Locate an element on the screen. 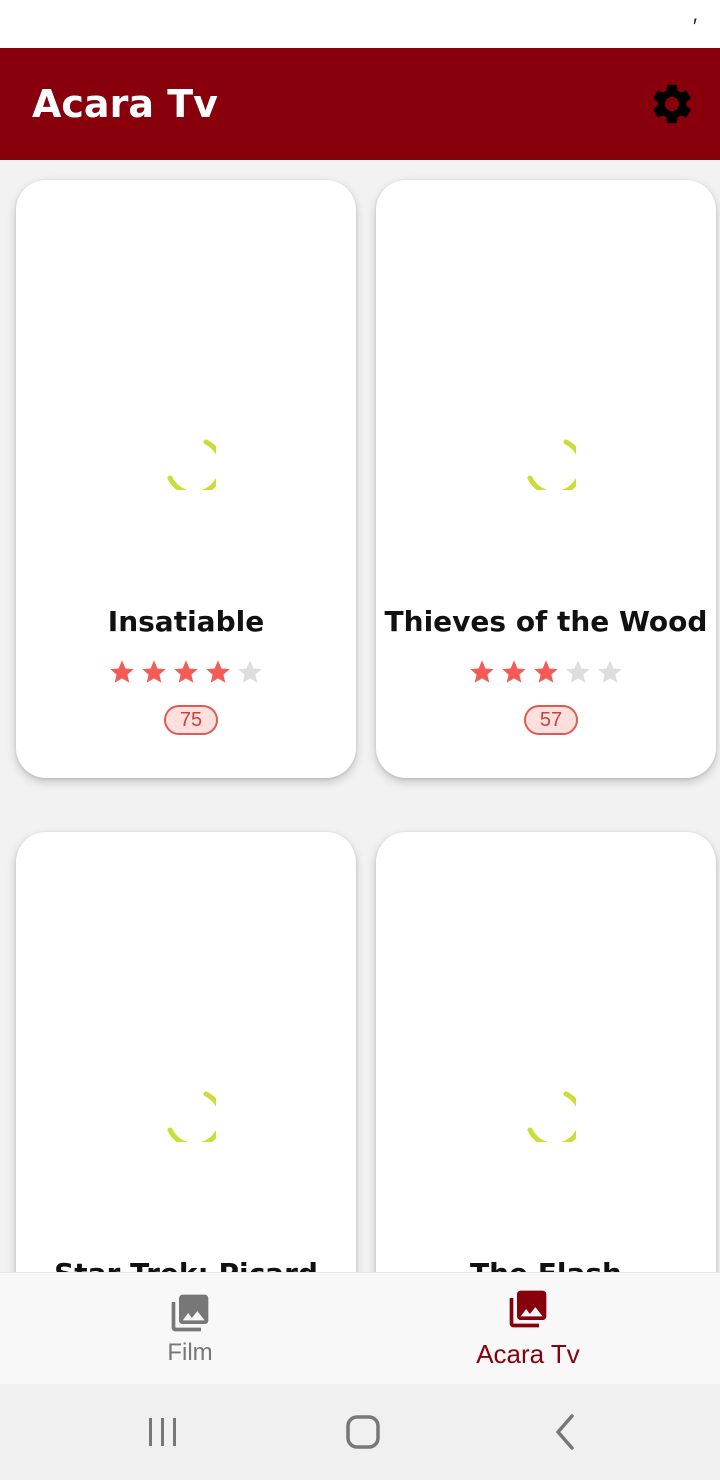 The height and width of the screenshot is (1480, 720). system-navigation-bar is located at coordinates (360, 1432).